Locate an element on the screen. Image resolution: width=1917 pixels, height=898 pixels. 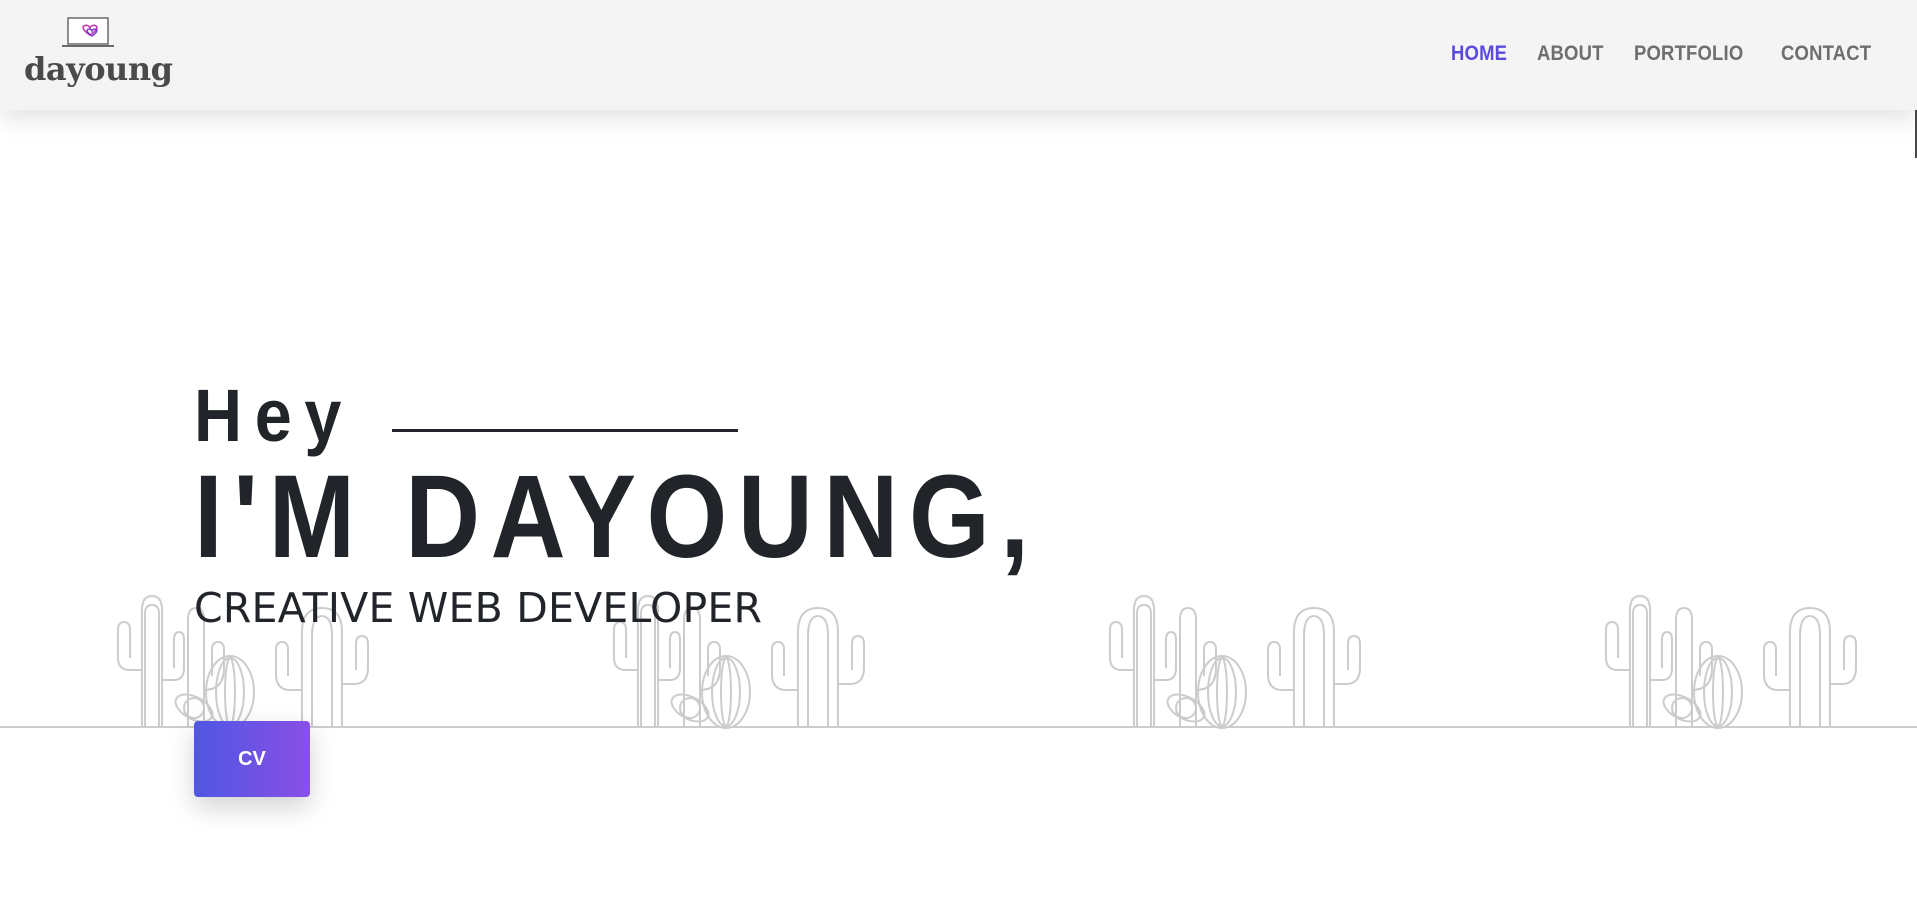
hero-section: Hey I'M DAYOUNG, CREATIVE WEB DEVELOPER is located at coordinates (674, 504).